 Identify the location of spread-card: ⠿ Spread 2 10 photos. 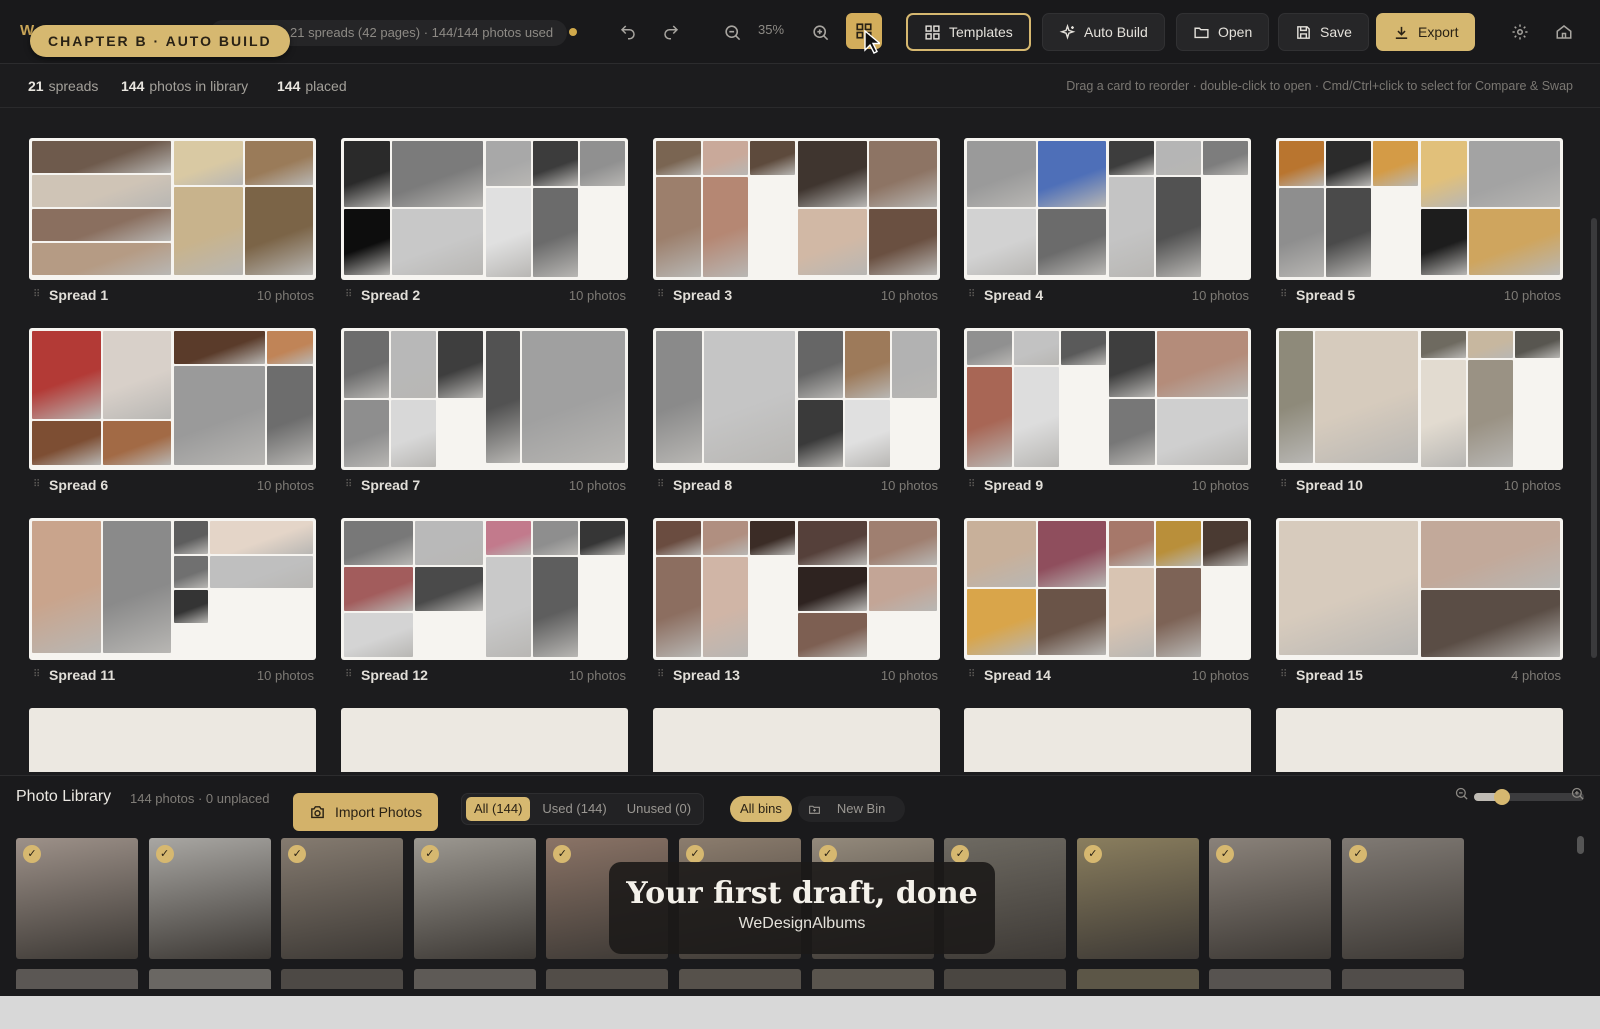
(484, 228).